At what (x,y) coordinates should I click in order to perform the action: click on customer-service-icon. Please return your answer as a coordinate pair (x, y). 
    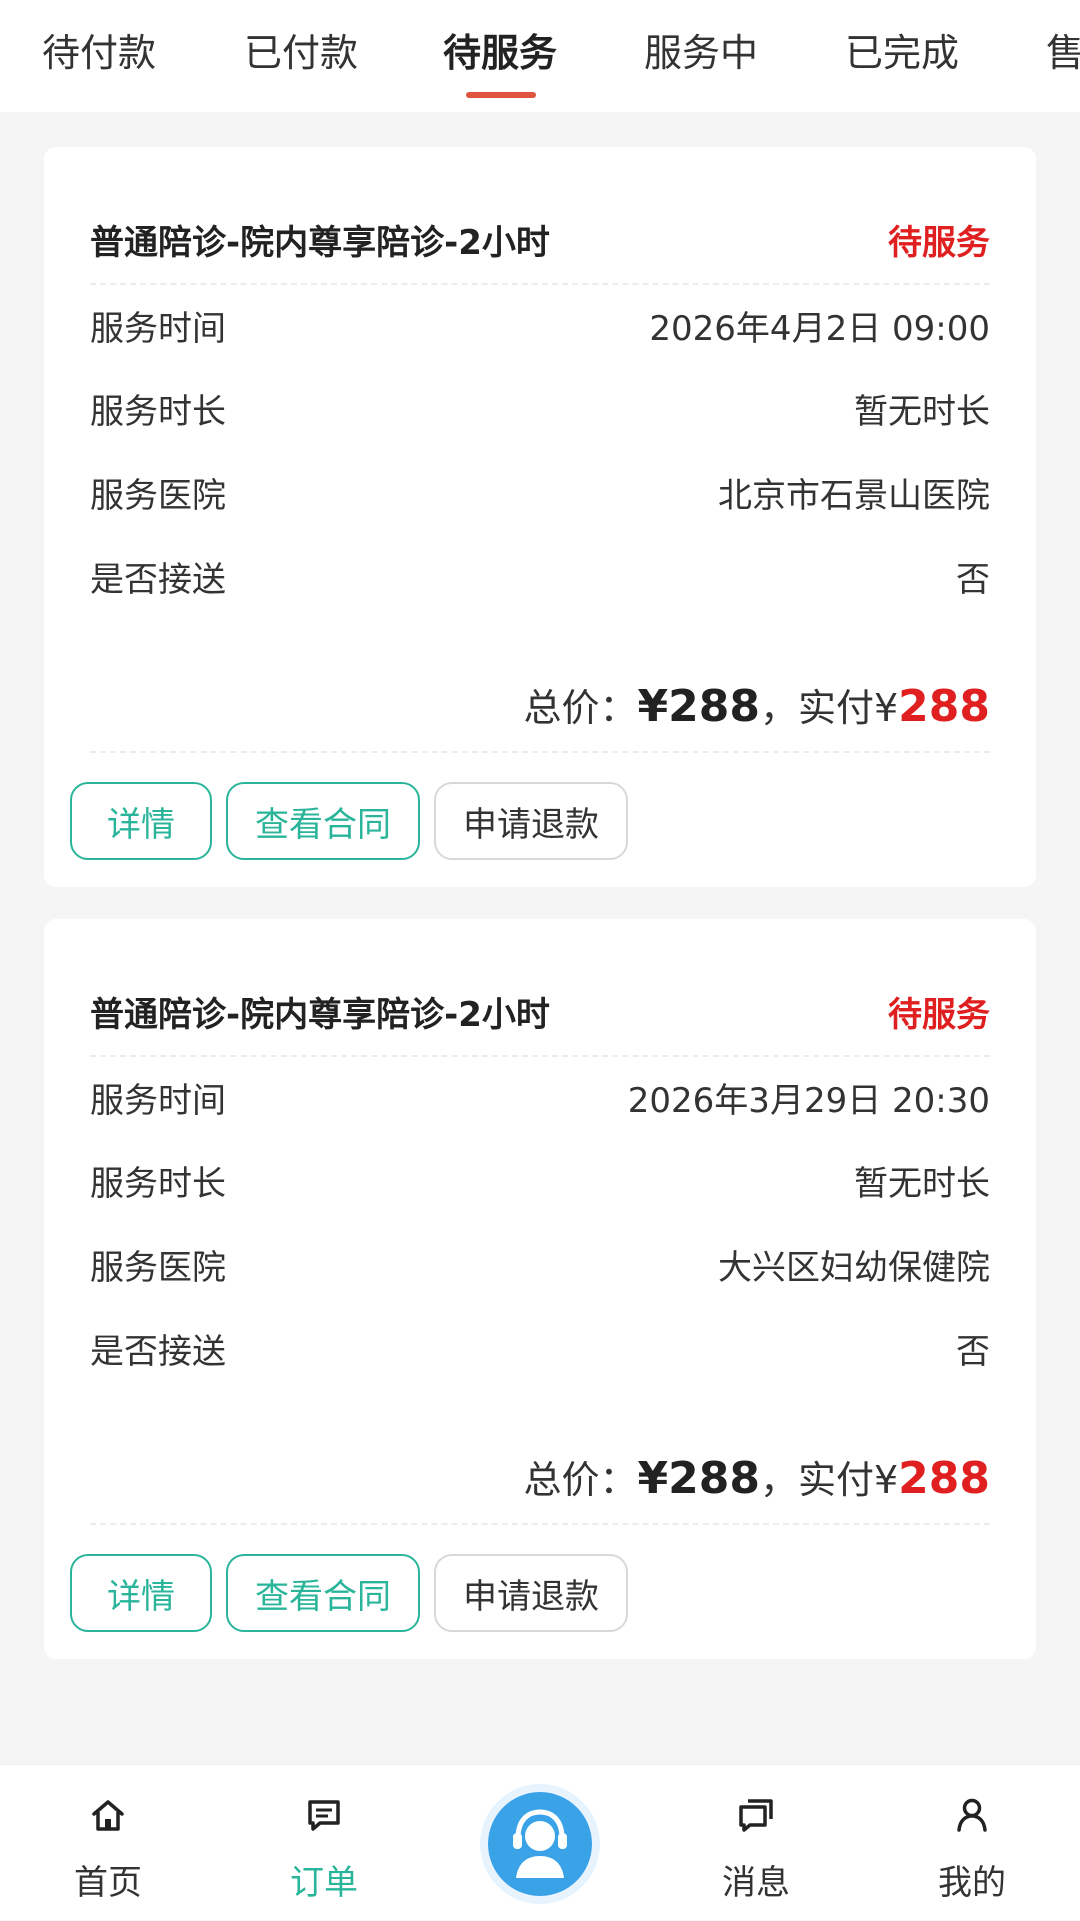
    Looking at the image, I should click on (540, 1843).